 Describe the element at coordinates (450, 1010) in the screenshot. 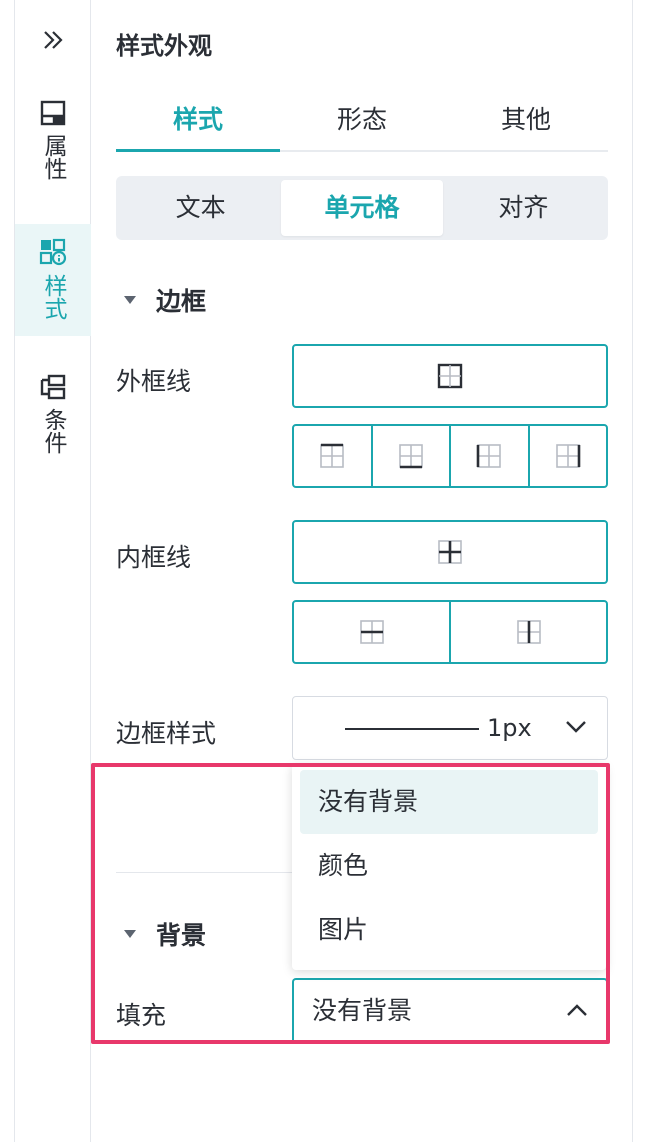

I see `fill-select: 没有背景` at that location.